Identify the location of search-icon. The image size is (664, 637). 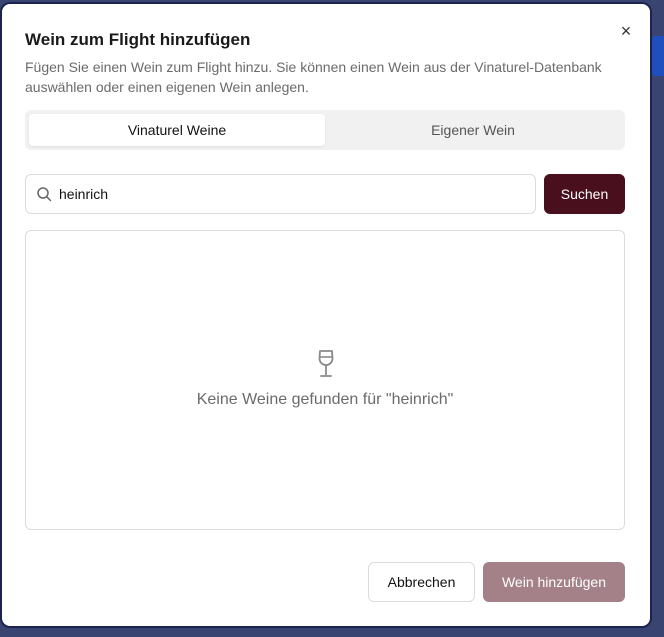
(44, 194).